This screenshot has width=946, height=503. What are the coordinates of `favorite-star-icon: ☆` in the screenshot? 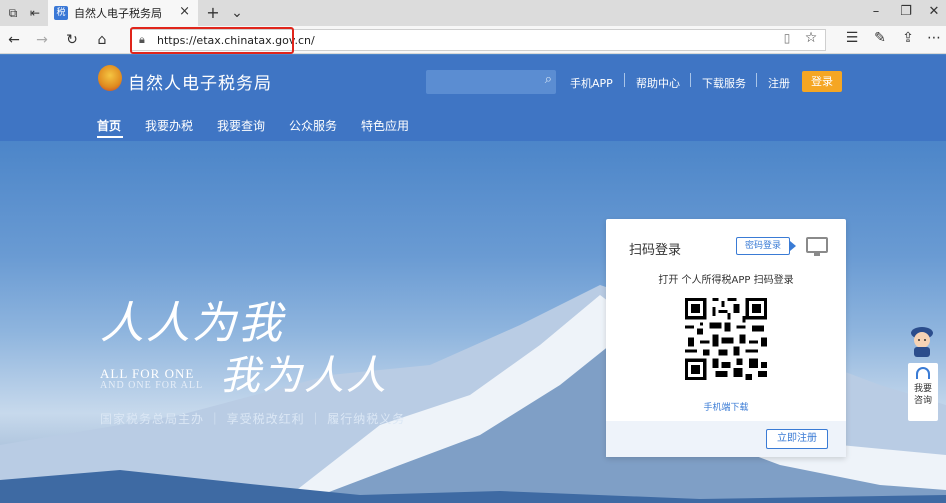 It's located at (811, 38).